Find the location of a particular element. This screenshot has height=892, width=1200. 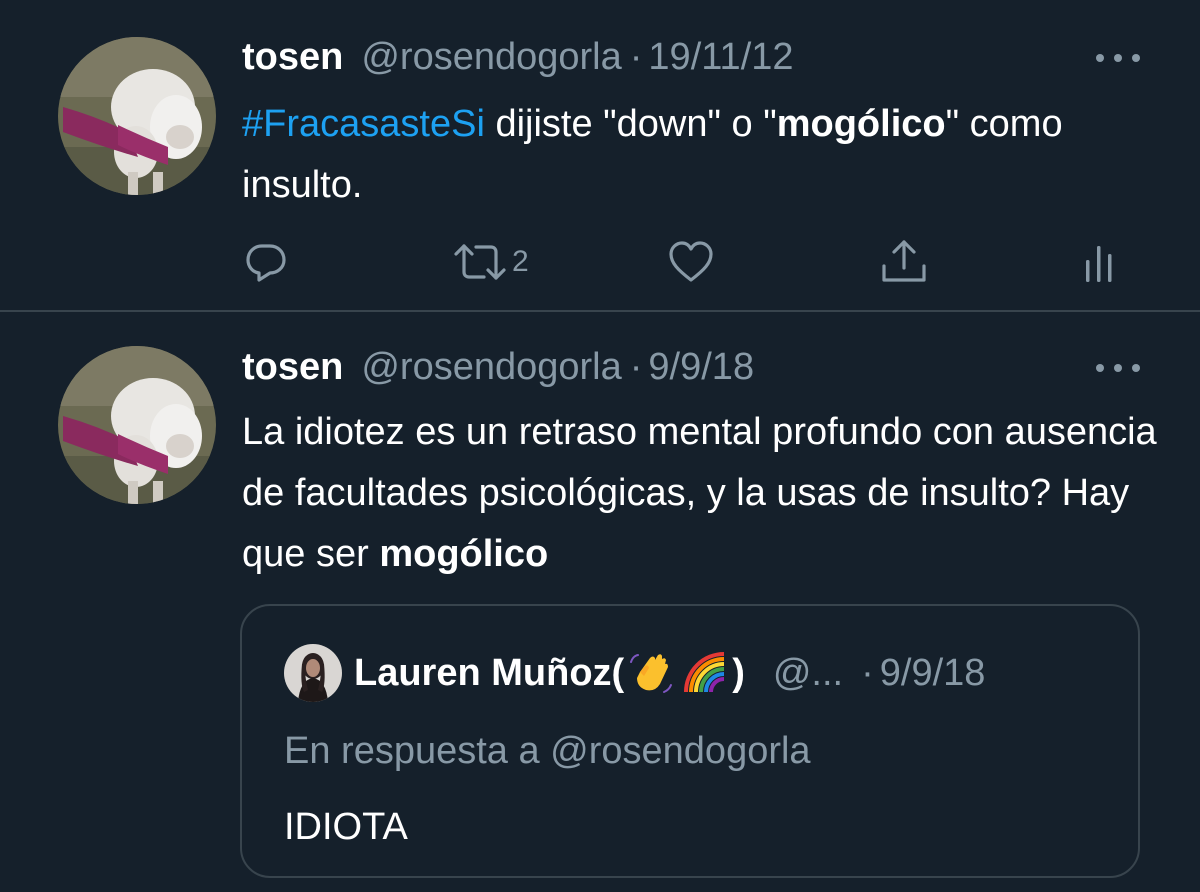

replying-to: En respuesta a @rosendogorla is located at coordinates (547, 751).